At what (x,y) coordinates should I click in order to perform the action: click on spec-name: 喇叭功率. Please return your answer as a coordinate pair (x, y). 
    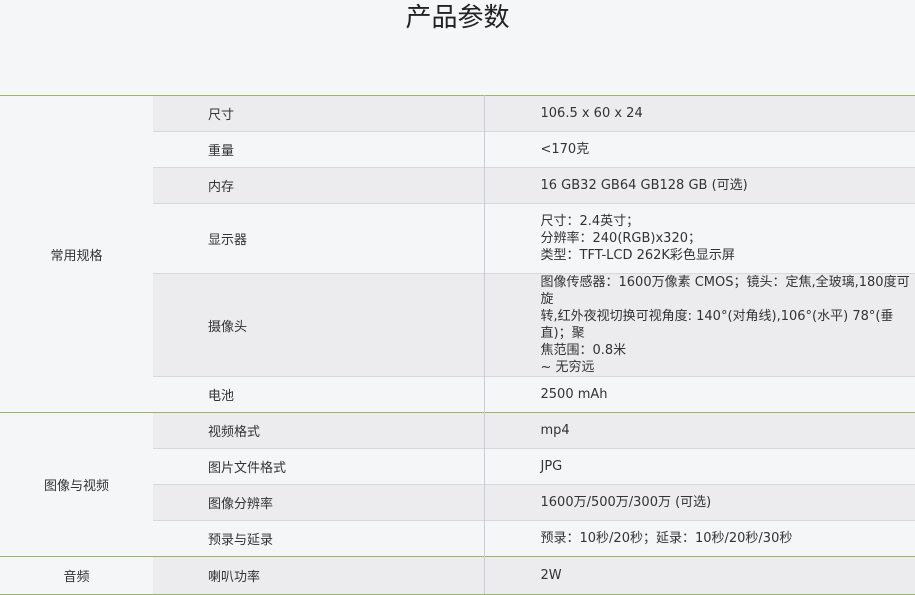
    Looking at the image, I should click on (319, 575).